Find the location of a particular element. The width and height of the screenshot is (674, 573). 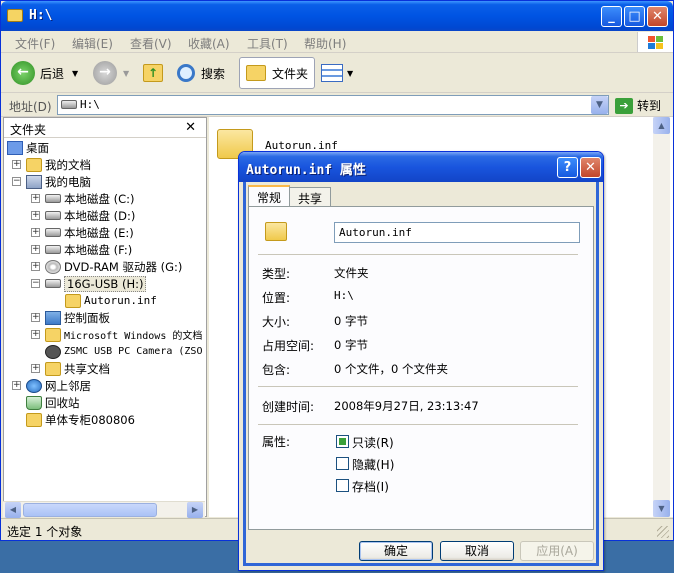

address-input: H:\ is located at coordinates (333, 105).